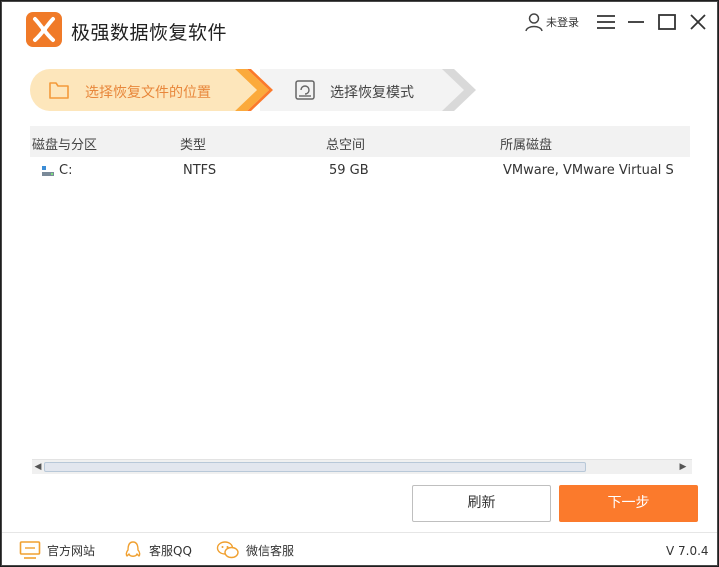  I want to click on version-label: V 7.0.4, so click(687, 551).